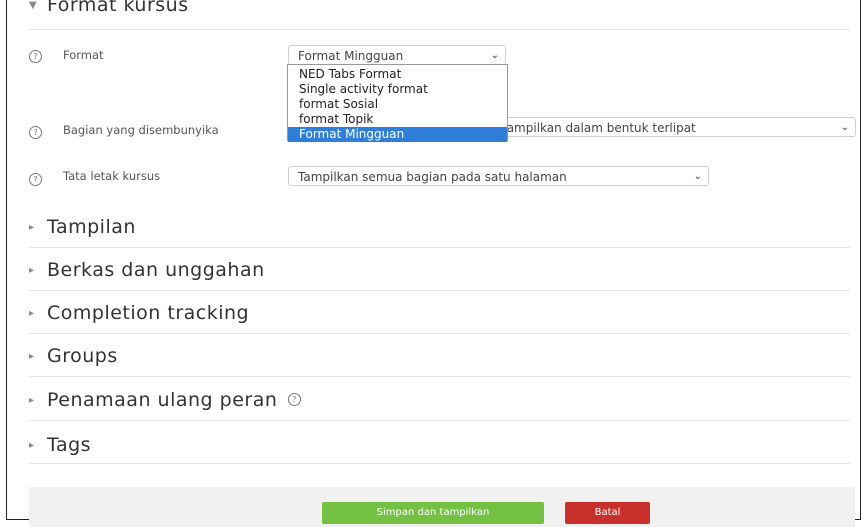 The image size is (867, 527). I want to click on dropdown-option-selected: Format Mingguan, so click(397, 134).